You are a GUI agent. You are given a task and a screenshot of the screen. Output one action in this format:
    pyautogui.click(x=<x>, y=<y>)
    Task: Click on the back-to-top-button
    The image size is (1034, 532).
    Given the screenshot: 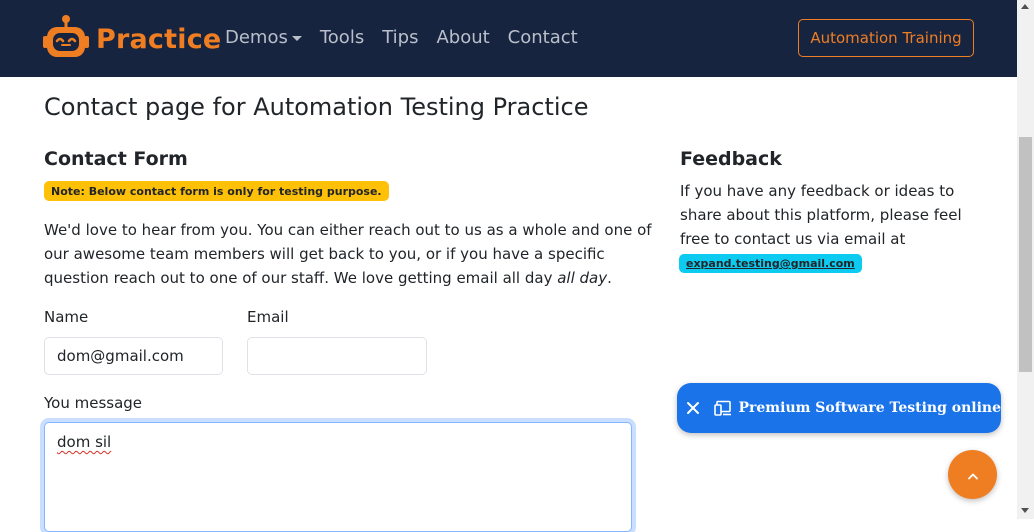 What is the action you would take?
    pyautogui.click(x=972, y=474)
    